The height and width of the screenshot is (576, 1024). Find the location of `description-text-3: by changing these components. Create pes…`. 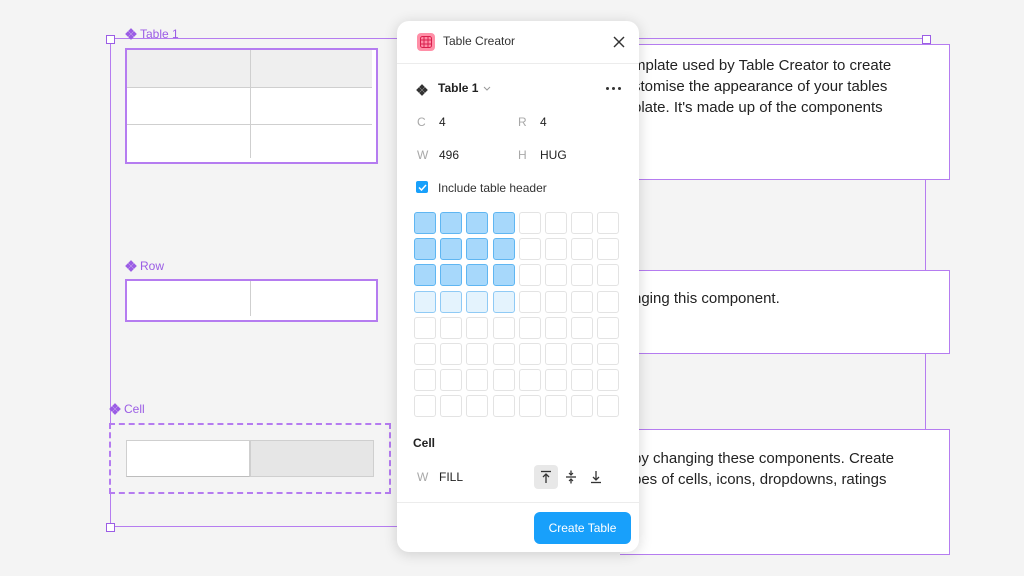

description-text-3: by changing these components. Create pes… is located at coordinates (785, 492).